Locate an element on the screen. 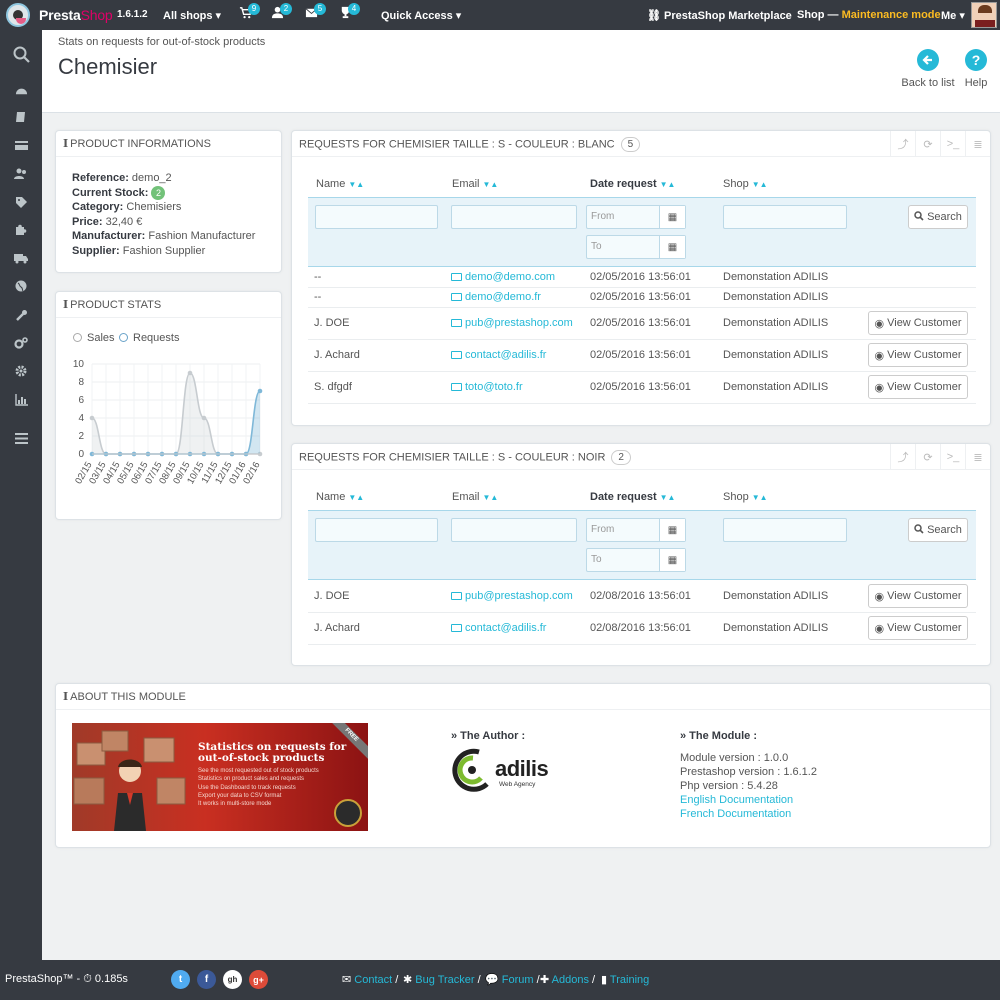  footer-addons: ✚ Addons / is located at coordinates (567, 979).